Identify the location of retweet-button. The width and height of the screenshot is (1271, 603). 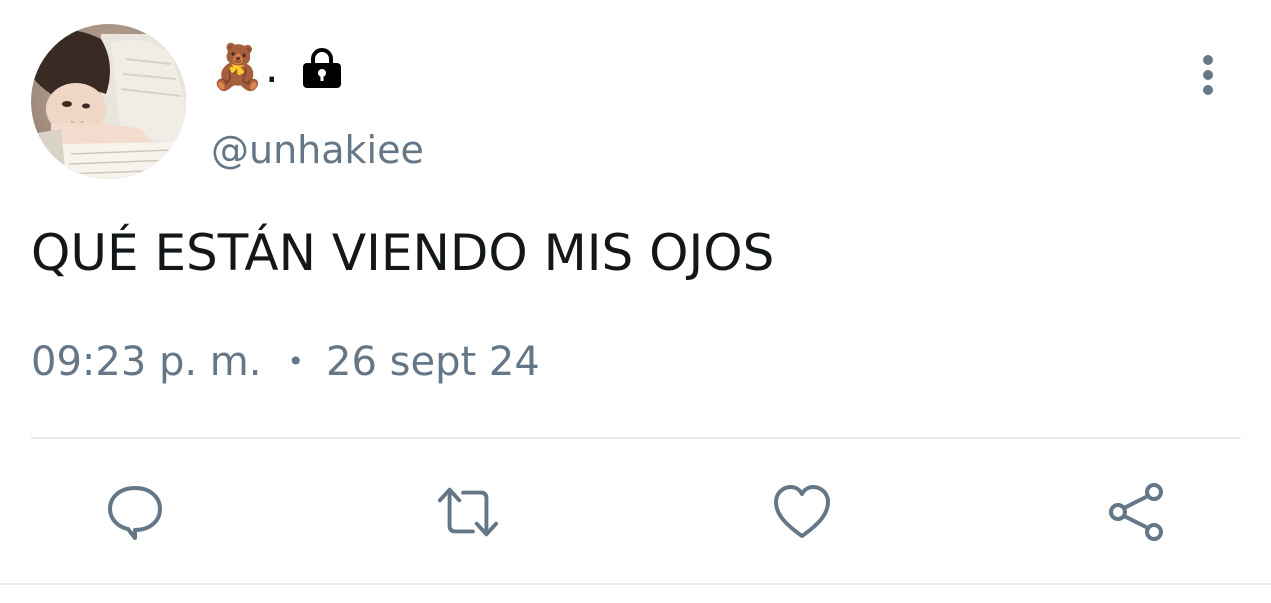
(468, 512).